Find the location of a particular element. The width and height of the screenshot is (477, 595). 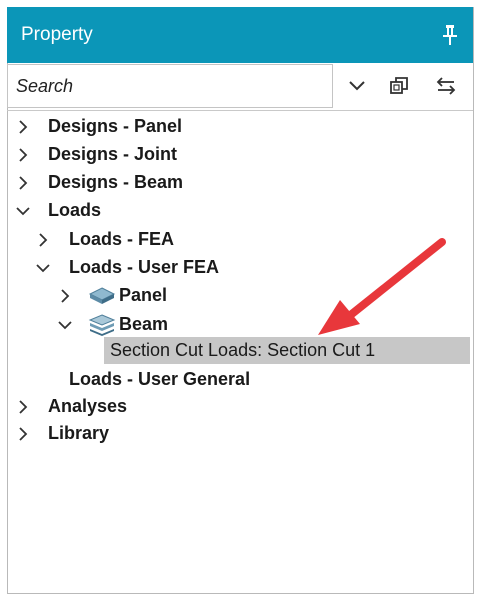

tree-item-loads: Loads is located at coordinates (157, 210).